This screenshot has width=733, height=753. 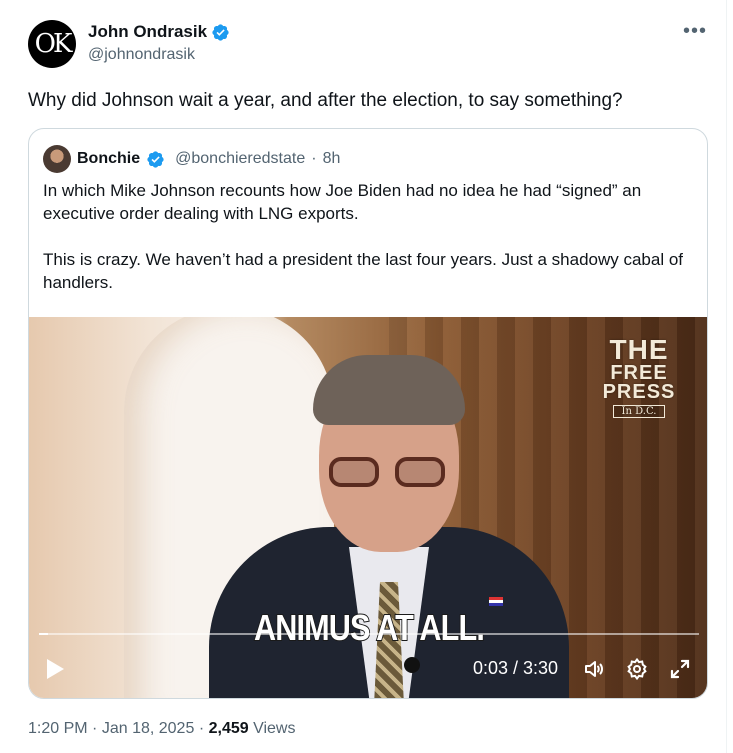 What do you see at coordinates (332, 159) in the screenshot?
I see `quoted-tweet-age: 8h` at bounding box center [332, 159].